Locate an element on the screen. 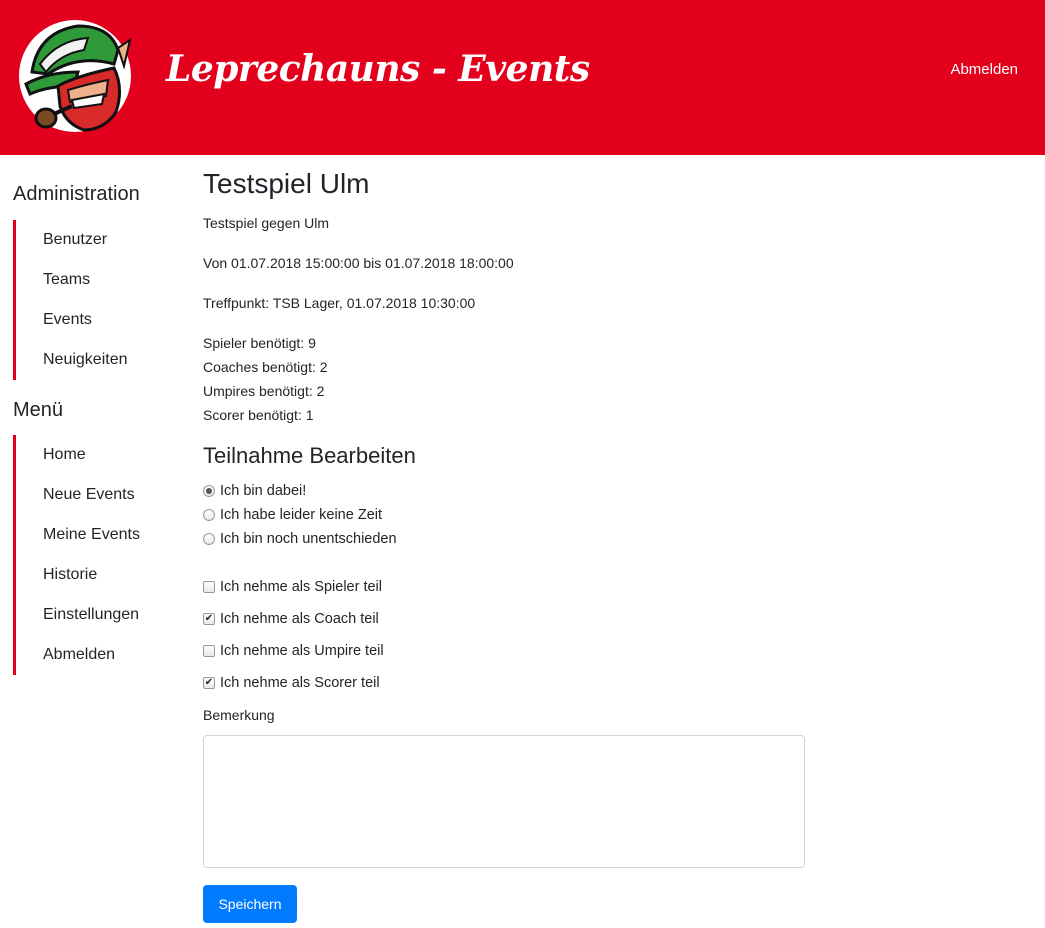 The height and width of the screenshot is (928, 1045). needs-umpires: Umpires benötigt: 2 is located at coordinates (264, 391).